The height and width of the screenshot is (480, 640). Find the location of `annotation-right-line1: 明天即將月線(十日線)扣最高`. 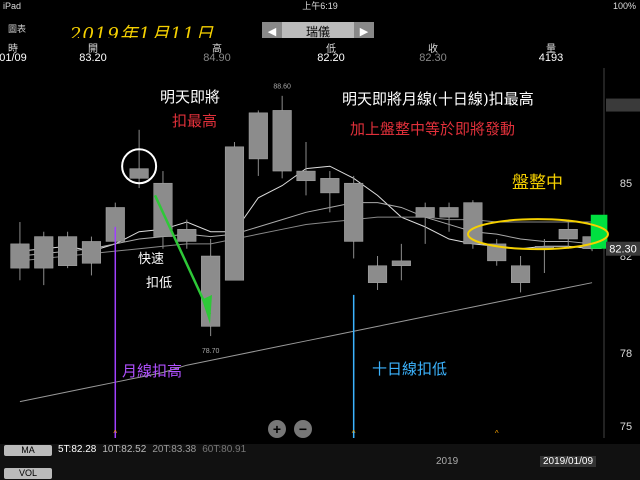

annotation-right-line1: 明天即將月線(十日線)扣最高 is located at coordinates (438, 99).